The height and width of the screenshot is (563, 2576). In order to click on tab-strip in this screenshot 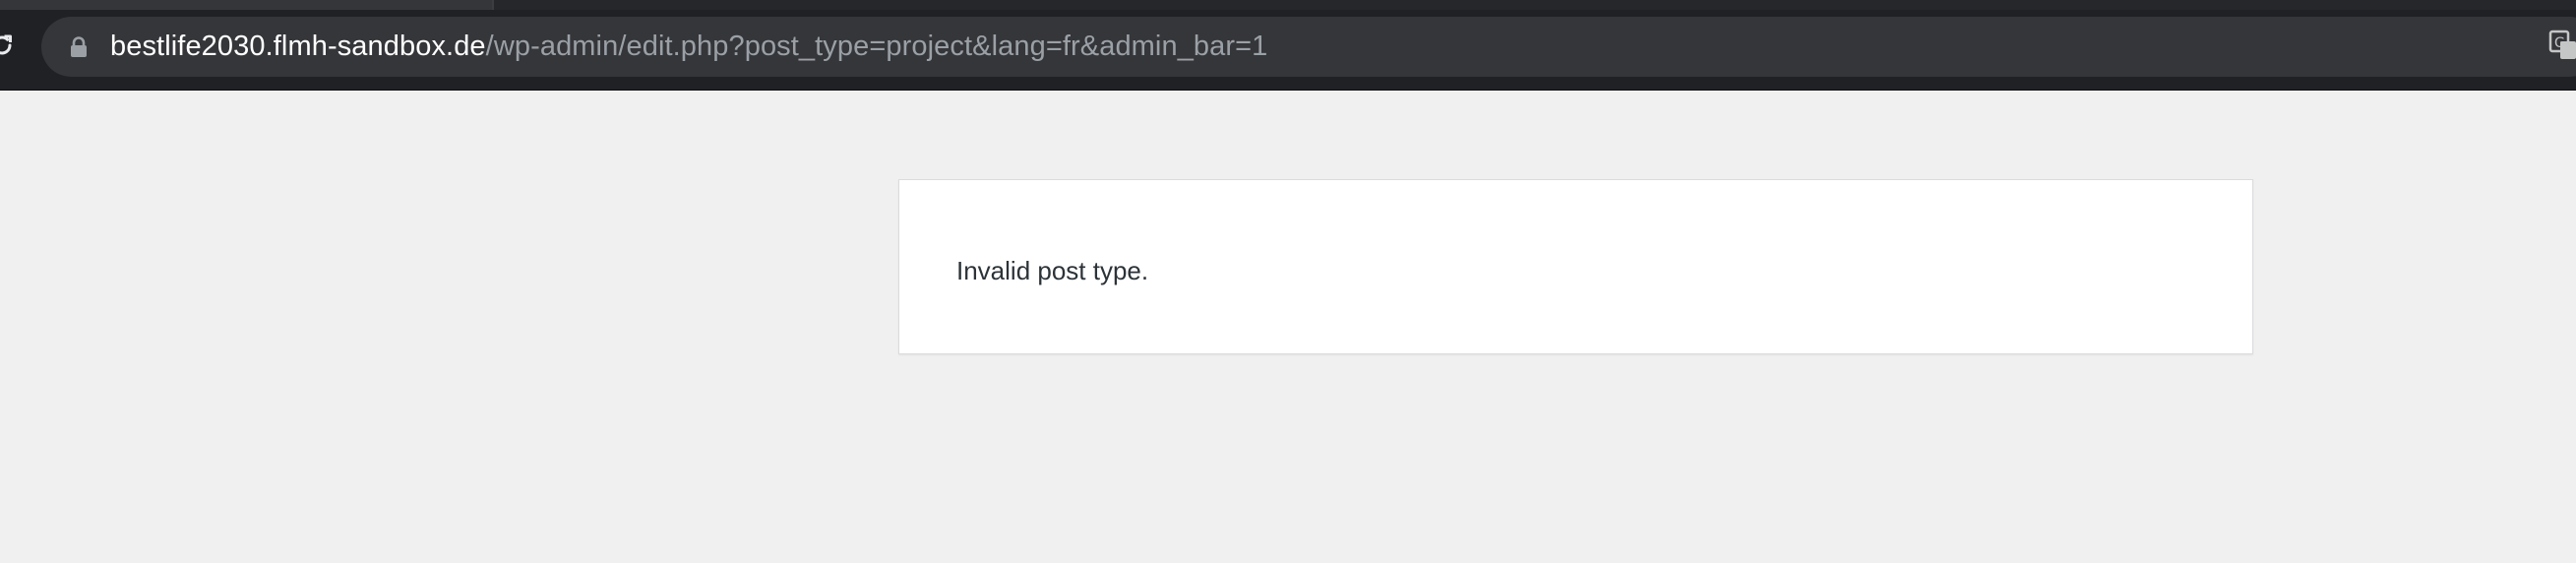, I will do `click(1288, 5)`.